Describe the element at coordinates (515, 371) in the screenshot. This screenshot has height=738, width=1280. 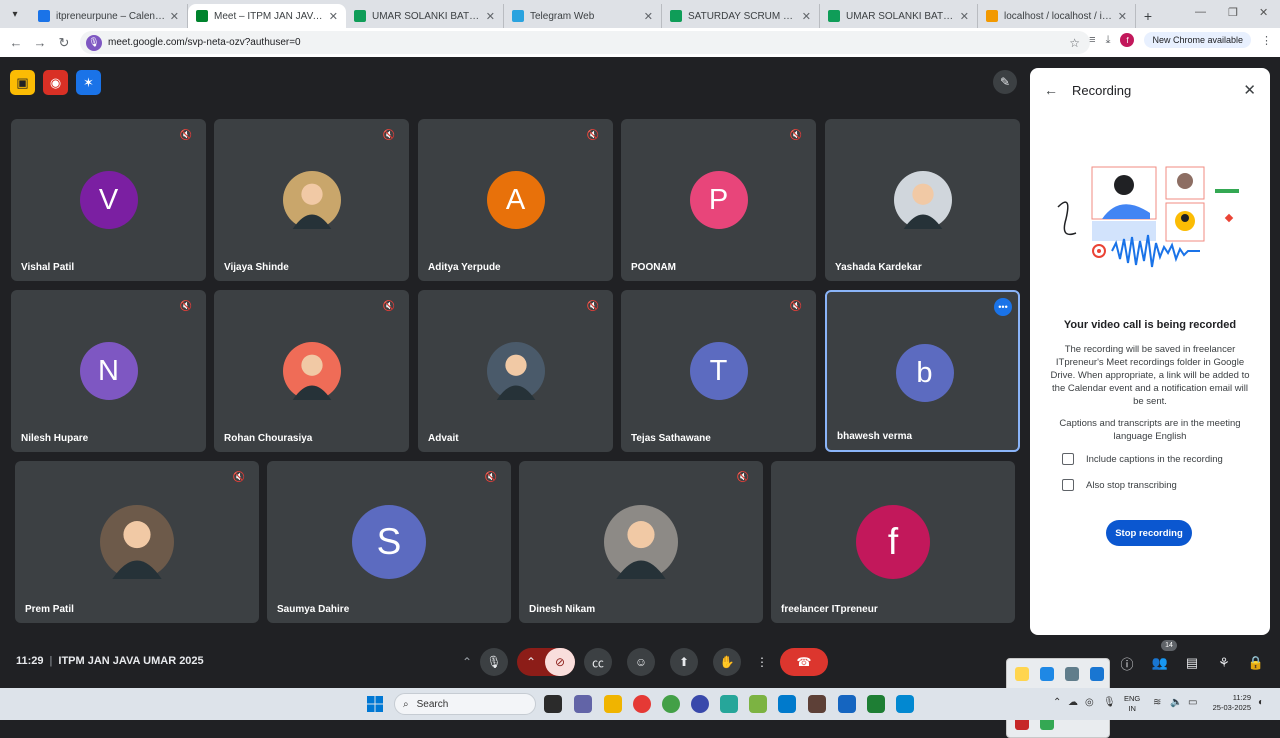
I see `participant-tile: Advait 🔇` at that location.